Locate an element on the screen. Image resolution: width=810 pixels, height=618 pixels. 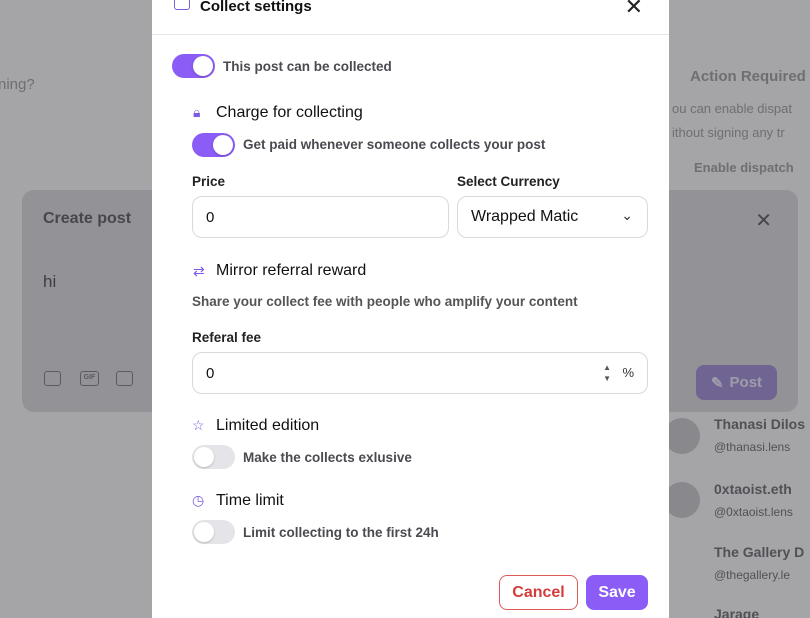
collectable-label: This post can be collected is located at coordinates (307, 66).